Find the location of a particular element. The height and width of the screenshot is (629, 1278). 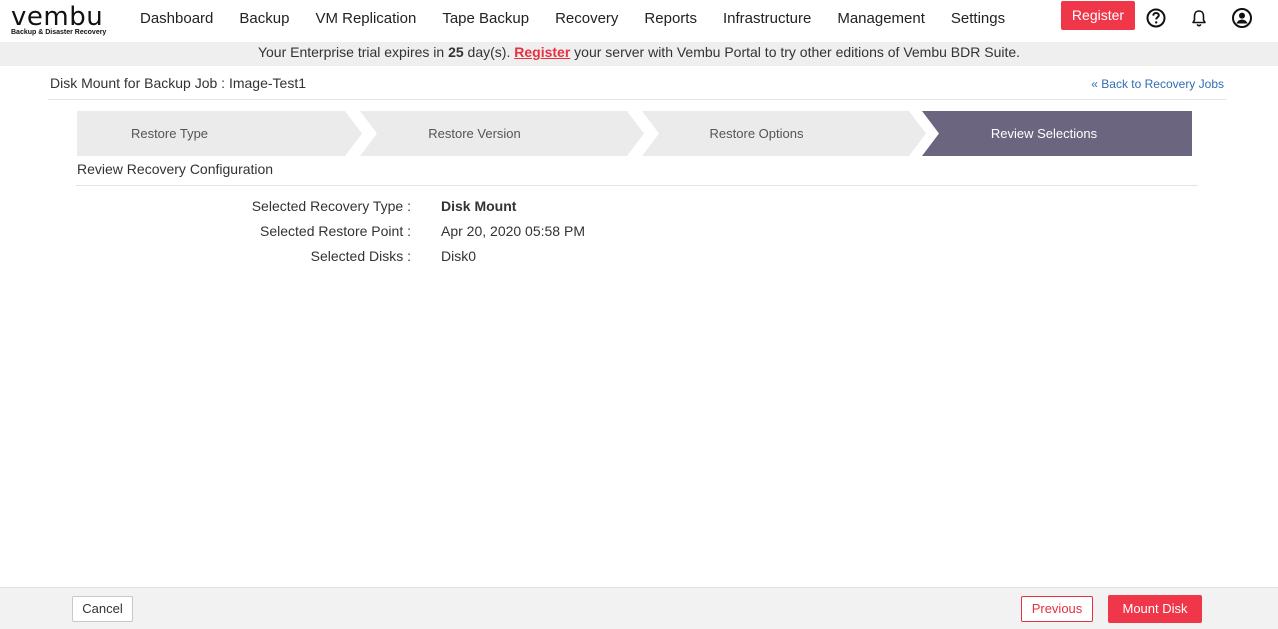

review-row-disks: Selected Disks : Disk0 is located at coordinates (426, 259).